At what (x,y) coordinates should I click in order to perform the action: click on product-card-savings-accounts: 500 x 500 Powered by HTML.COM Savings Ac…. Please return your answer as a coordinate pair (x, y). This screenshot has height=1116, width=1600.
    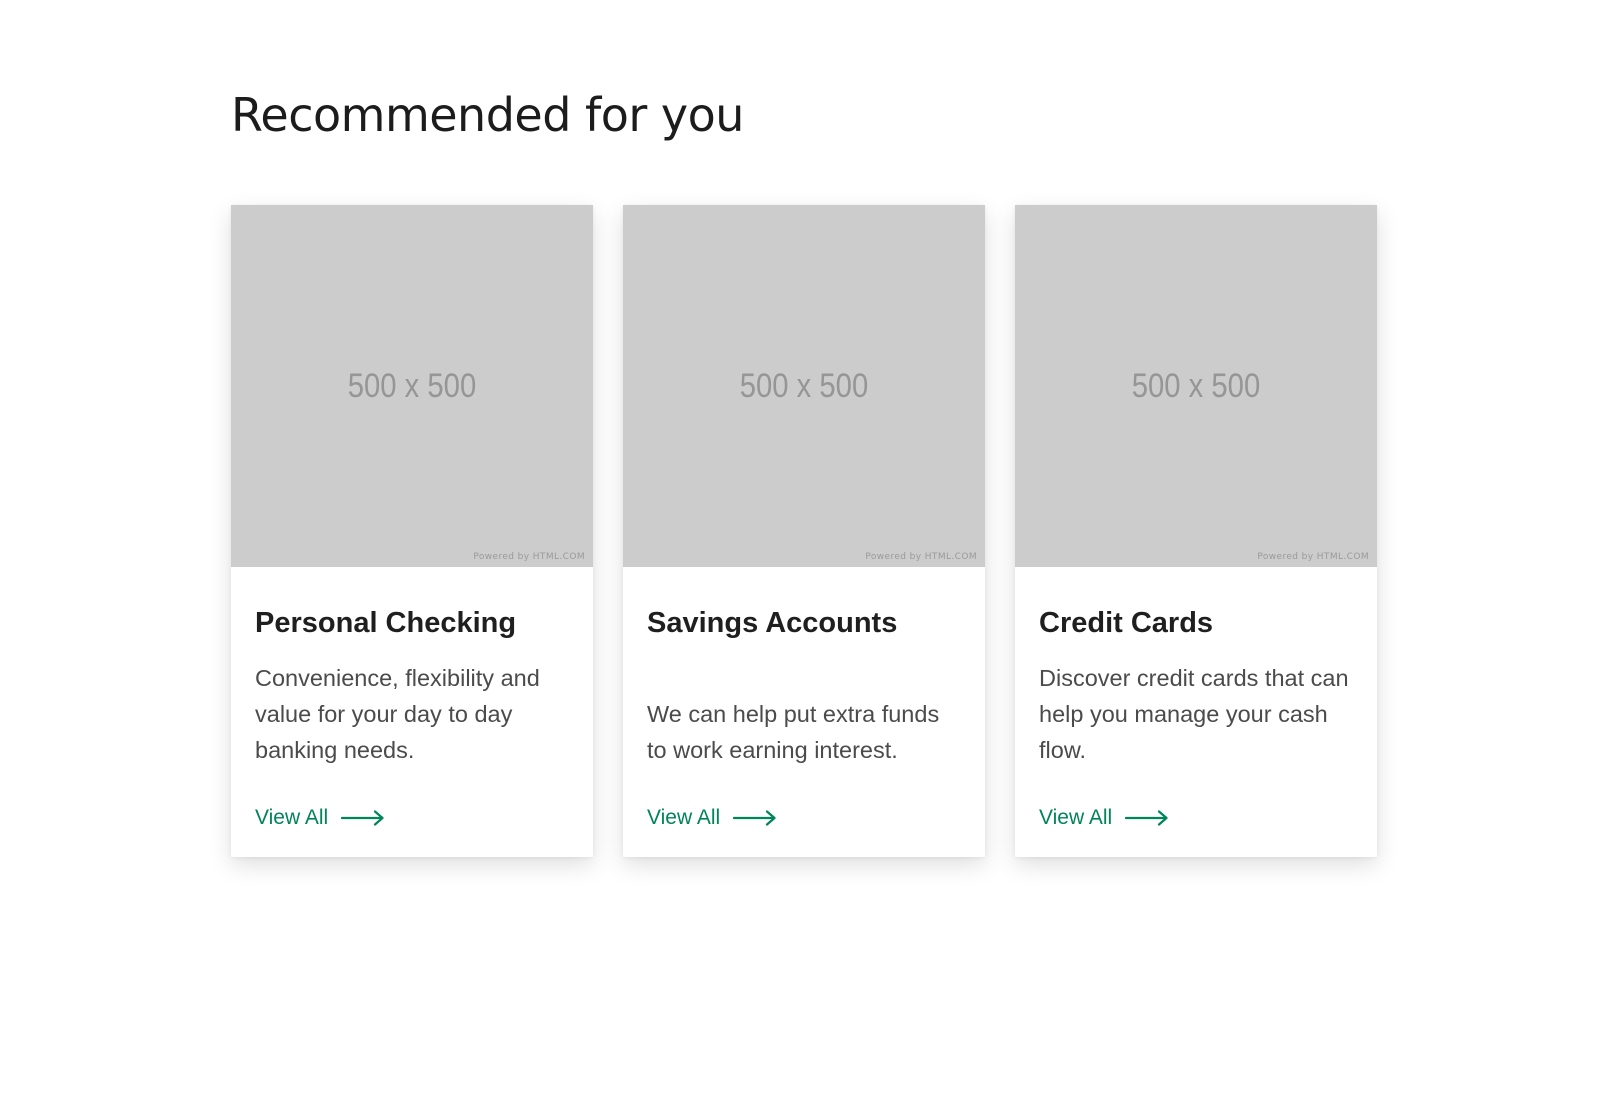
    Looking at the image, I should click on (804, 531).